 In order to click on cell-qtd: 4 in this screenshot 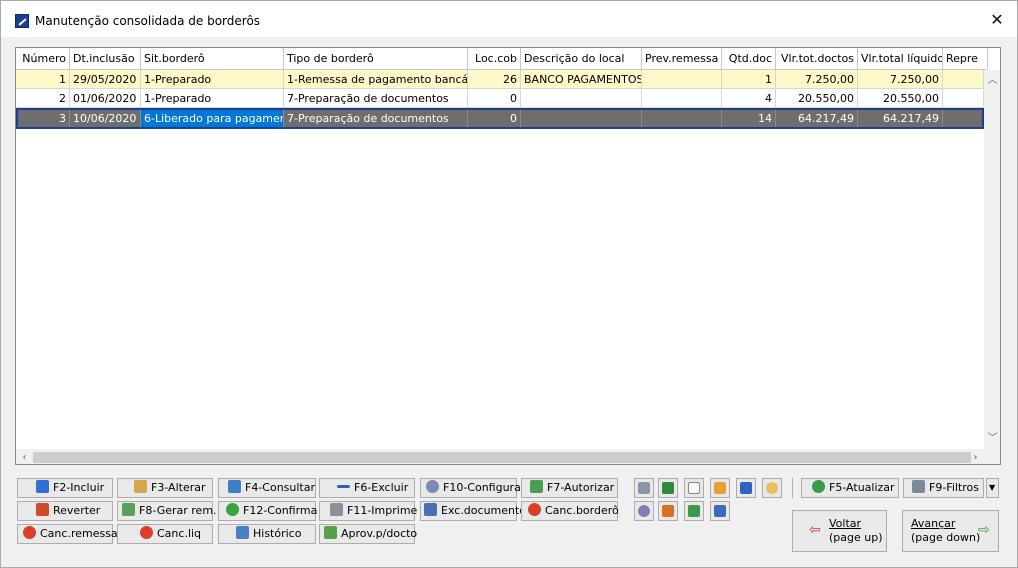, I will do `click(749, 98)`.